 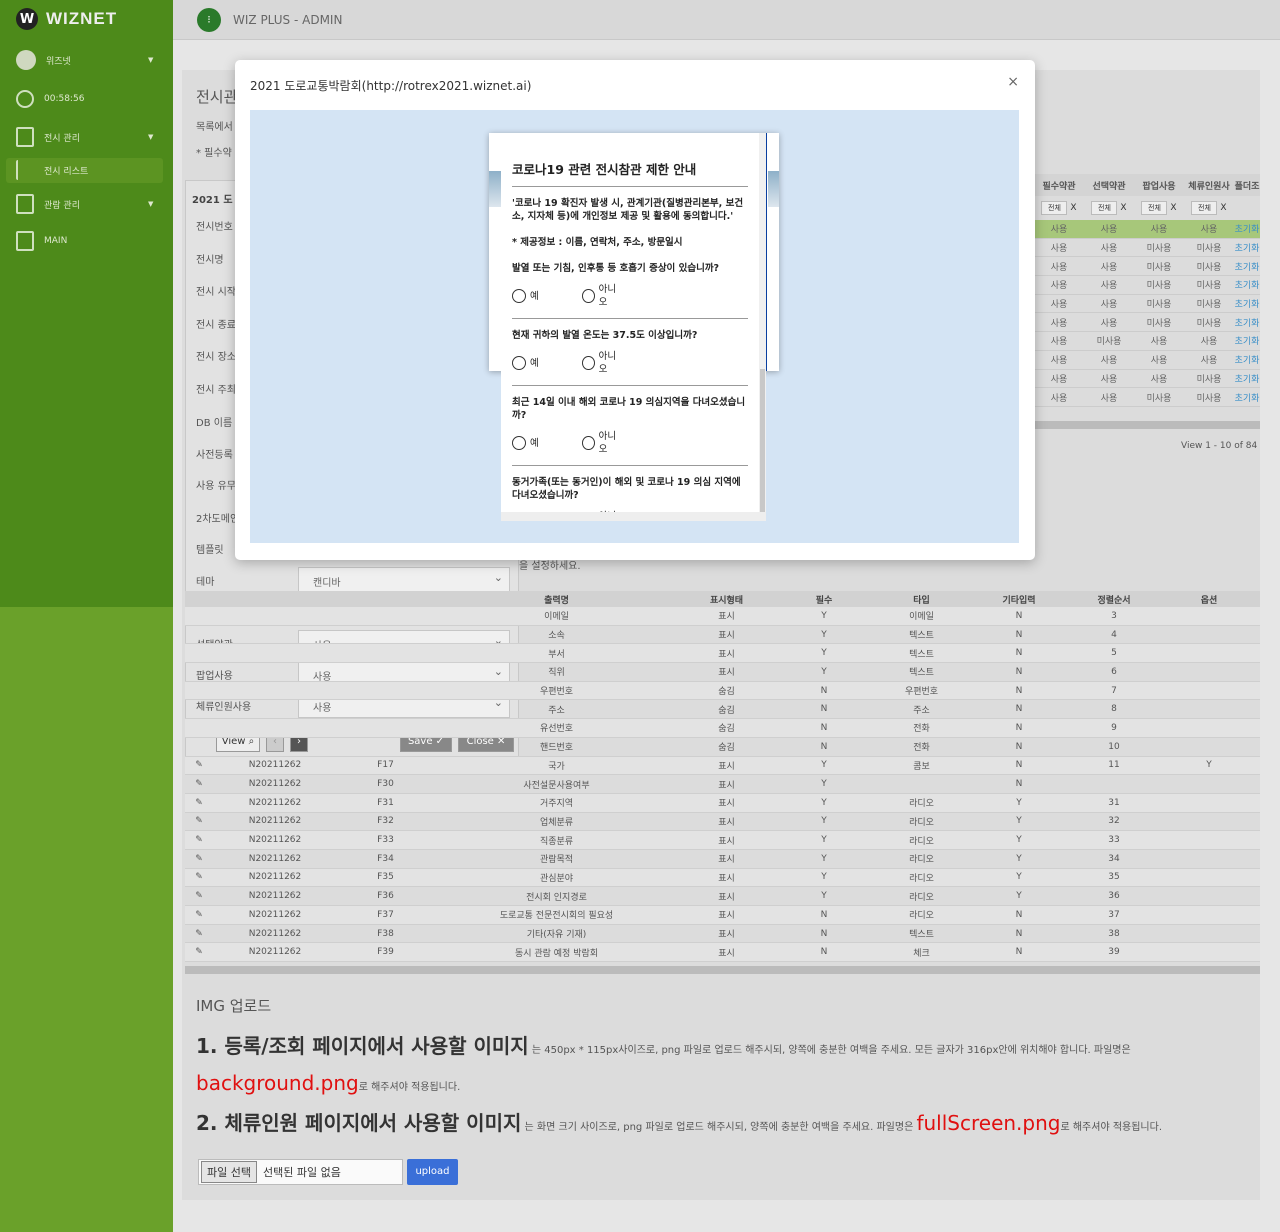 What do you see at coordinates (1209, 600) in the screenshot?
I see `col-header: 옵션` at bounding box center [1209, 600].